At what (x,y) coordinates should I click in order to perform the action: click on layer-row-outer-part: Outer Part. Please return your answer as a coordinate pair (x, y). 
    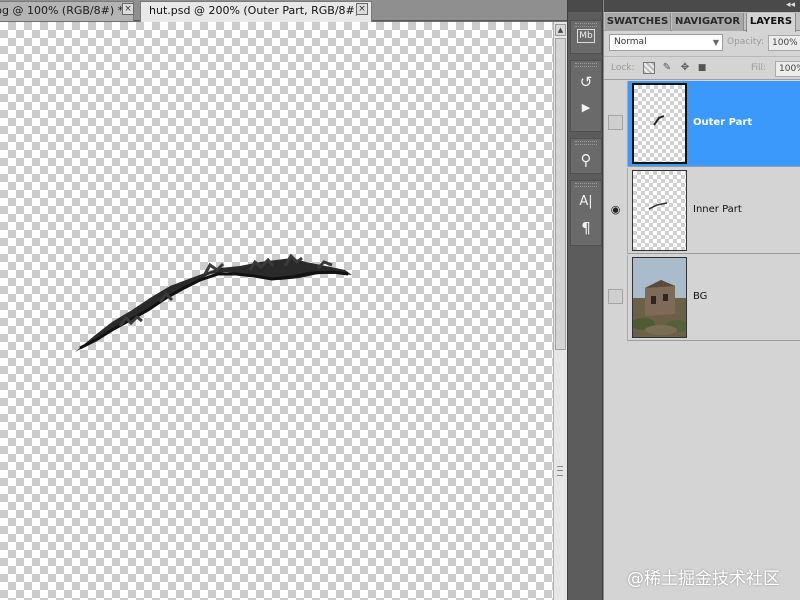
    Looking at the image, I should click on (702, 124).